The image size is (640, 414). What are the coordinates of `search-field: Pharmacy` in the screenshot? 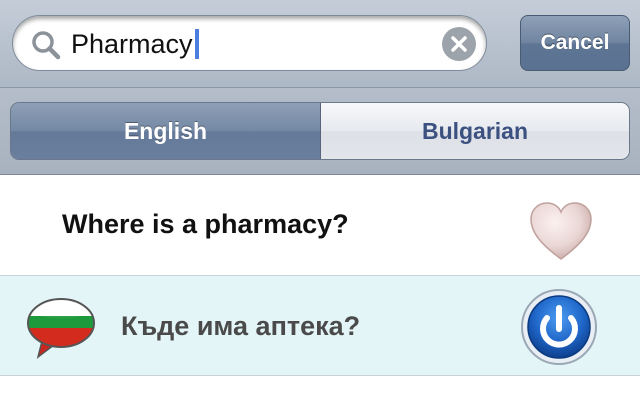 It's located at (249, 43).